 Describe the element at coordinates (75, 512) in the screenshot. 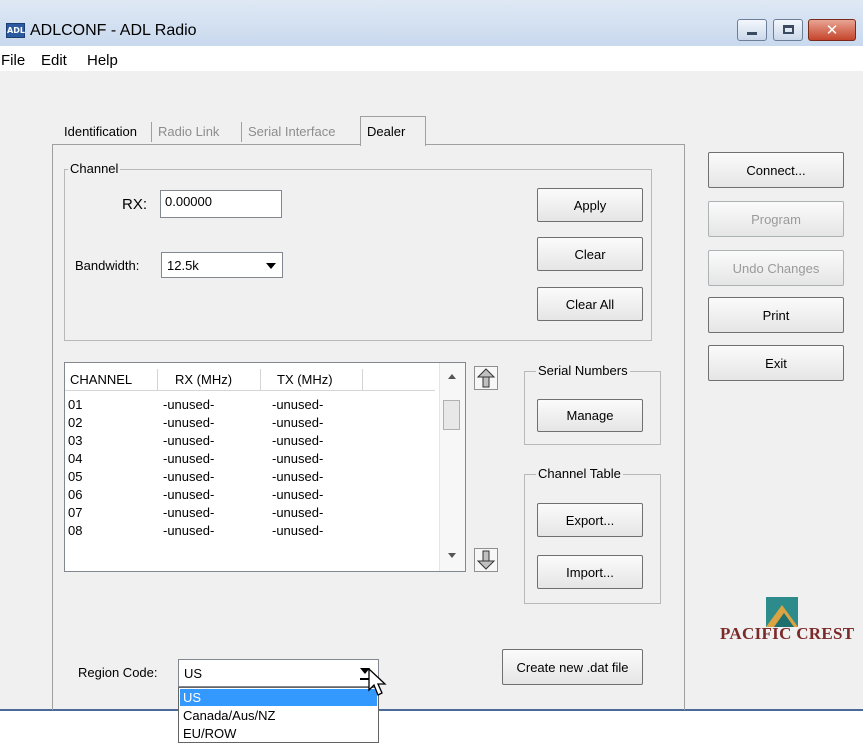

I see `channel-cell: 07` at that location.